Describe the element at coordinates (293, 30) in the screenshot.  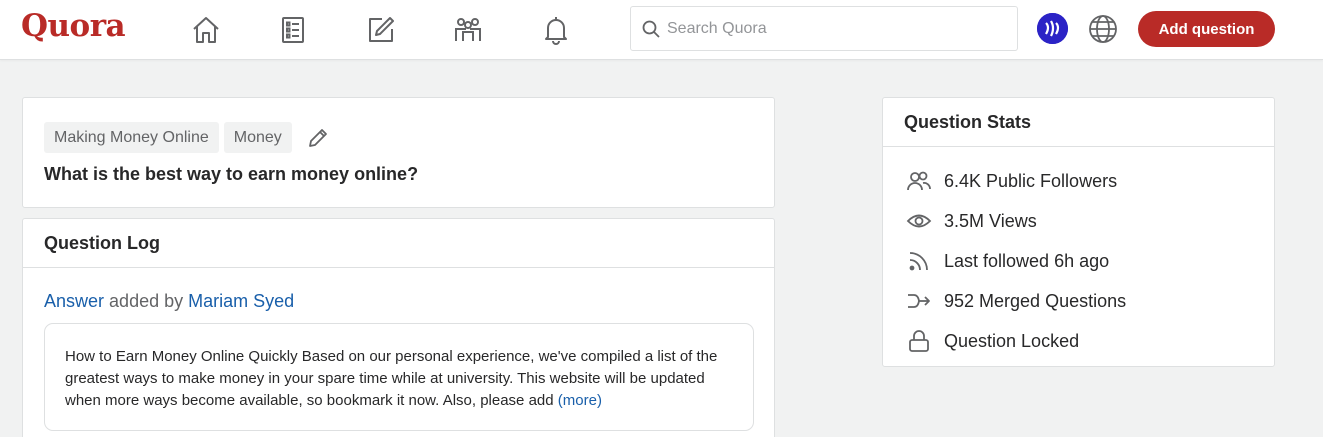
I see `following-feed-icon` at that location.